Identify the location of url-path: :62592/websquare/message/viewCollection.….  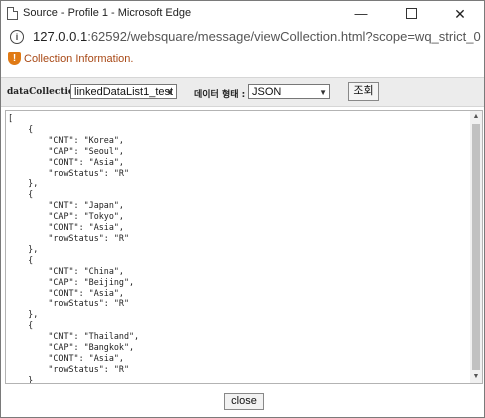
(284, 36).